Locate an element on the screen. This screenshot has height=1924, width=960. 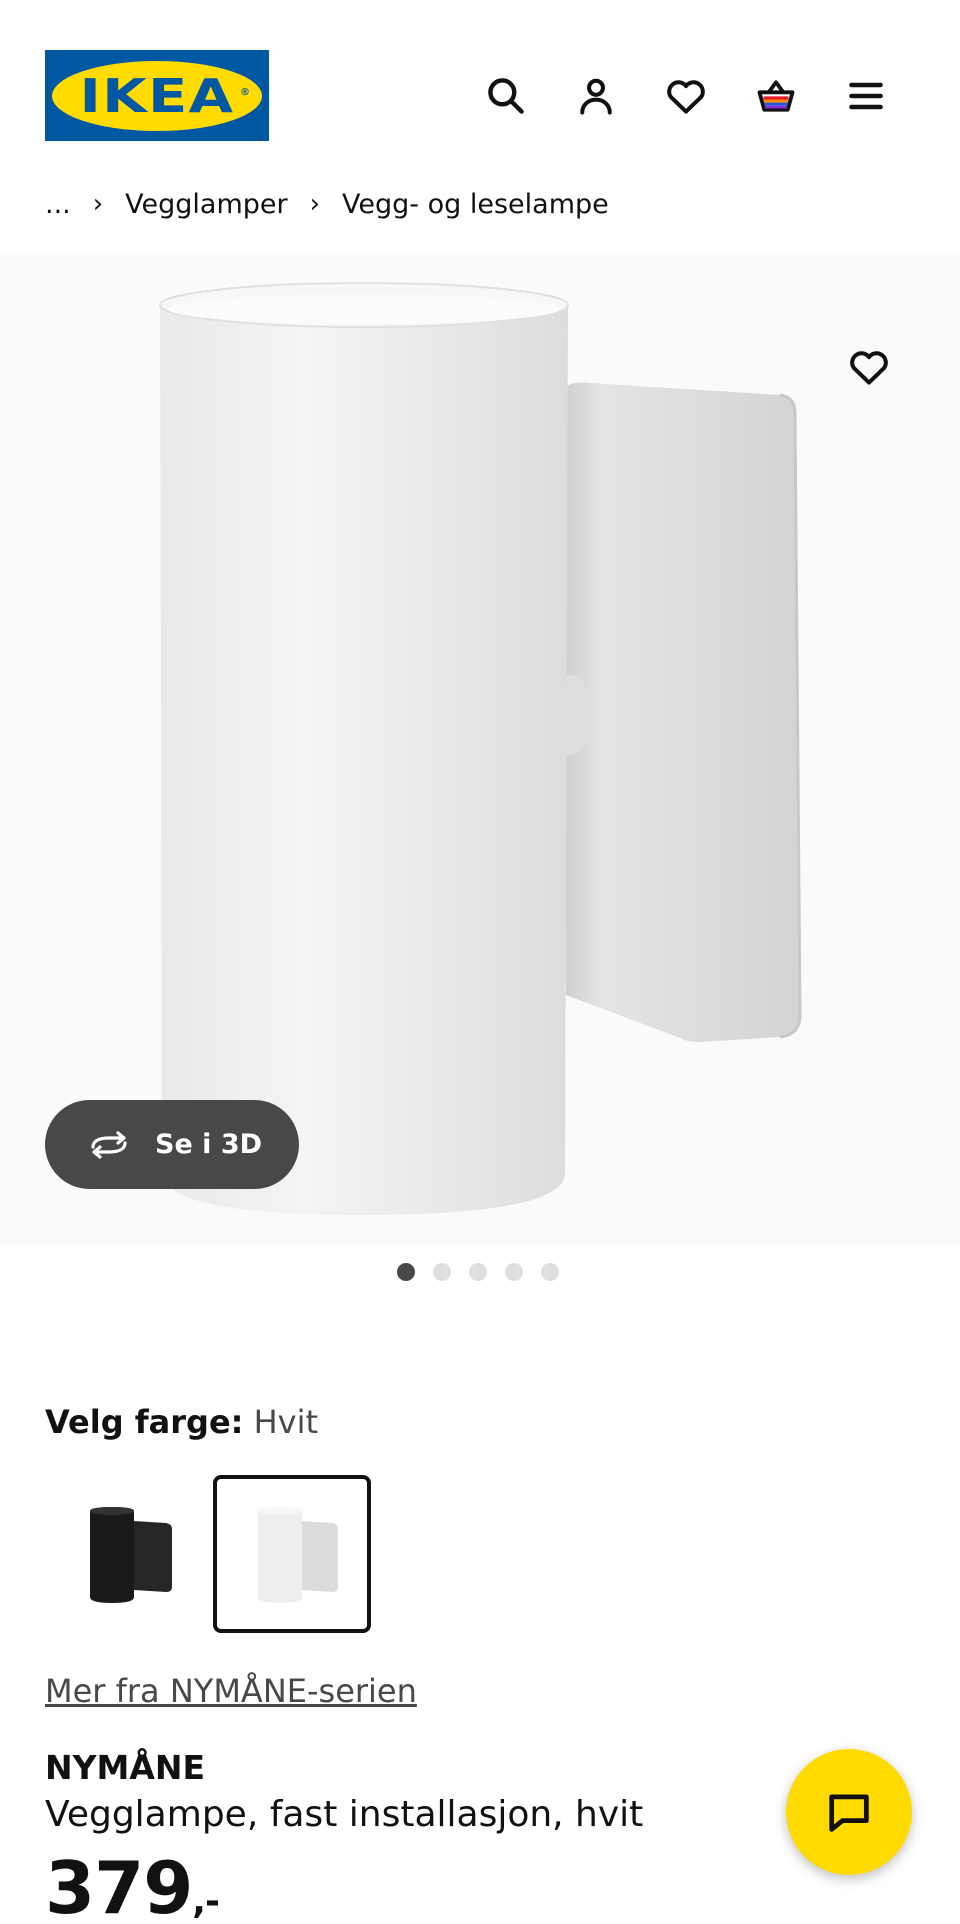
white-lamp-thumbnail is located at coordinates (298, 1555).